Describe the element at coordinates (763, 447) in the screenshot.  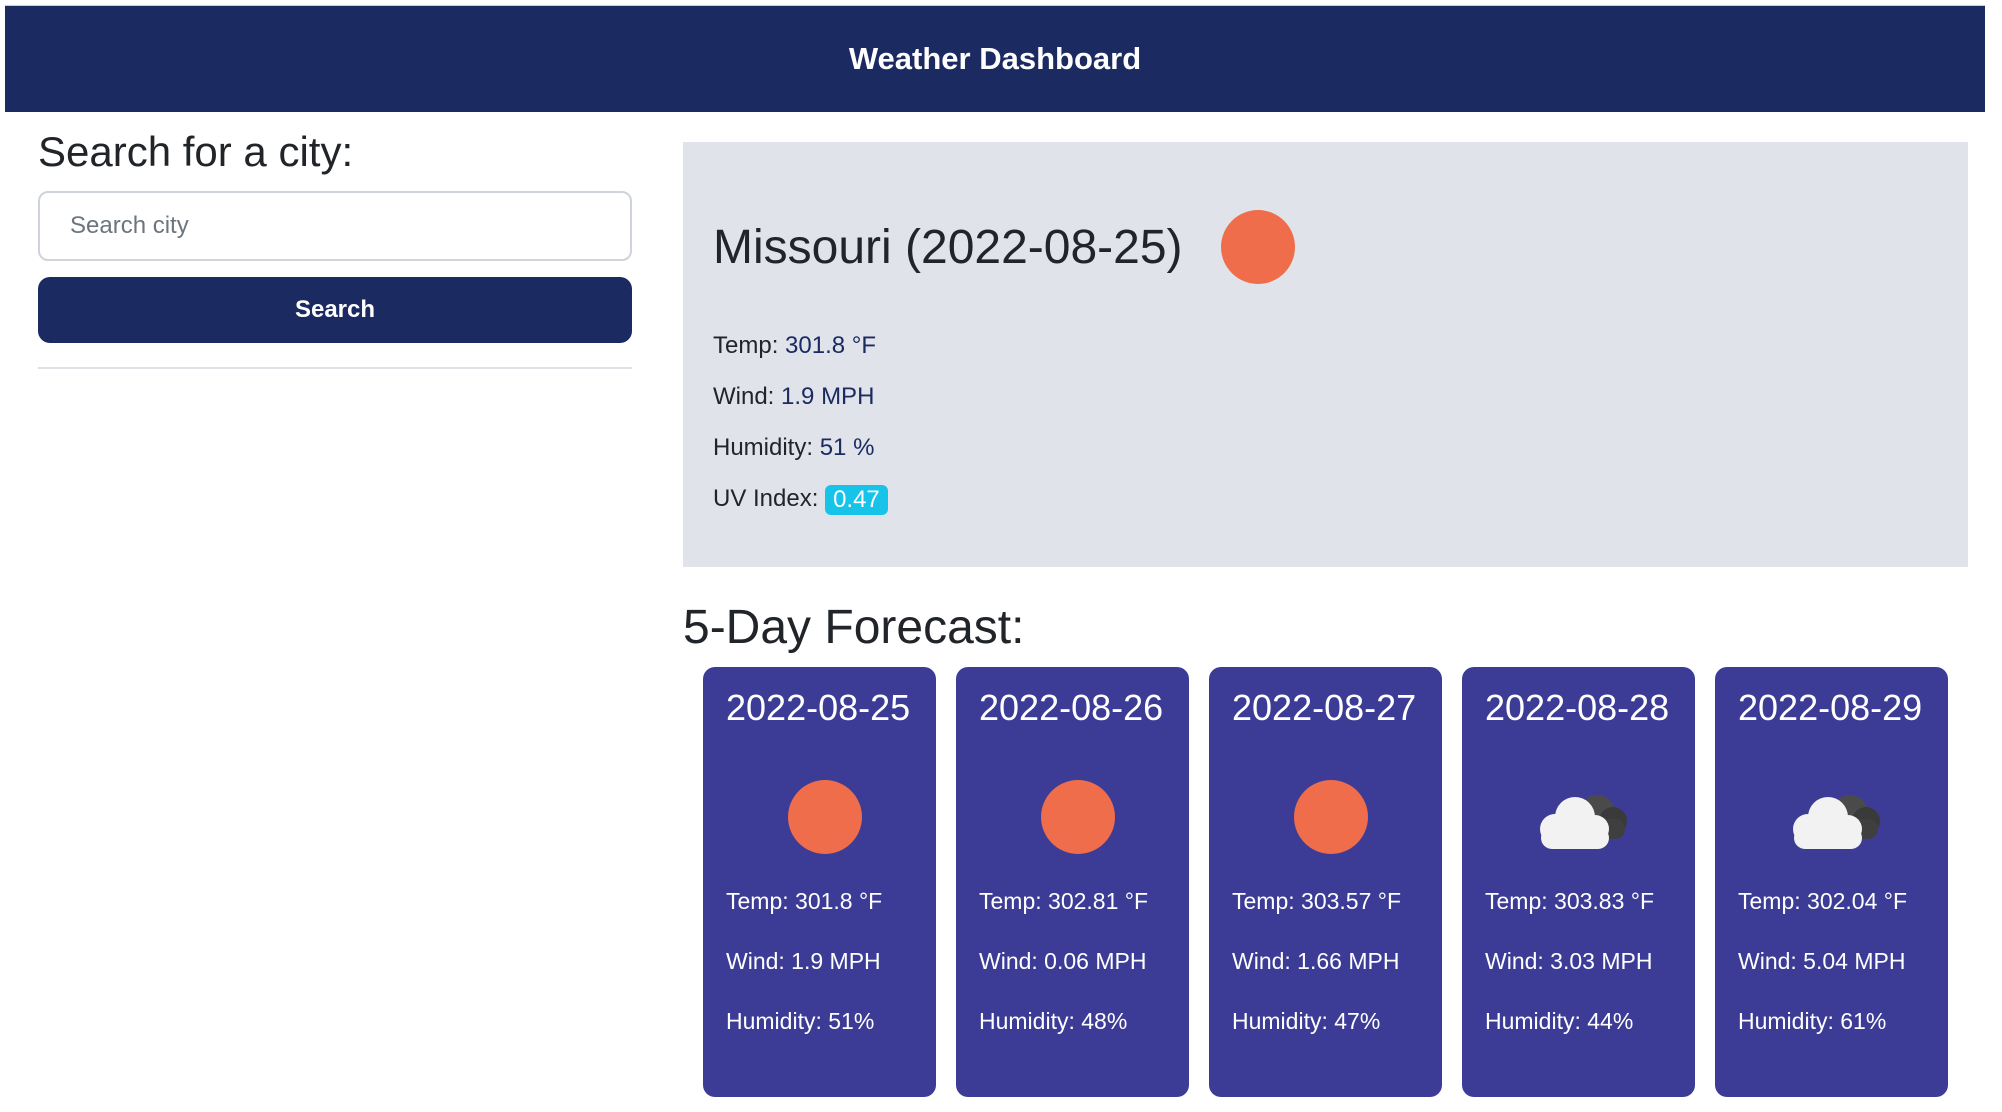
I see `current-humidity-label: Humidity:` at that location.